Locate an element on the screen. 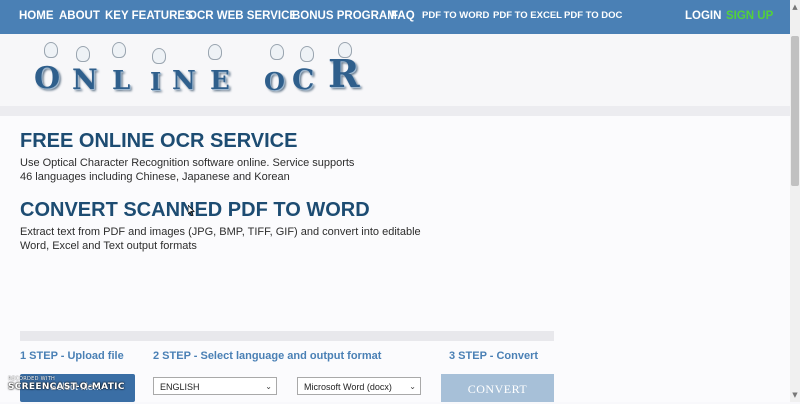 The height and width of the screenshot is (404, 800). logo-letter: I is located at coordinates (156, 81).